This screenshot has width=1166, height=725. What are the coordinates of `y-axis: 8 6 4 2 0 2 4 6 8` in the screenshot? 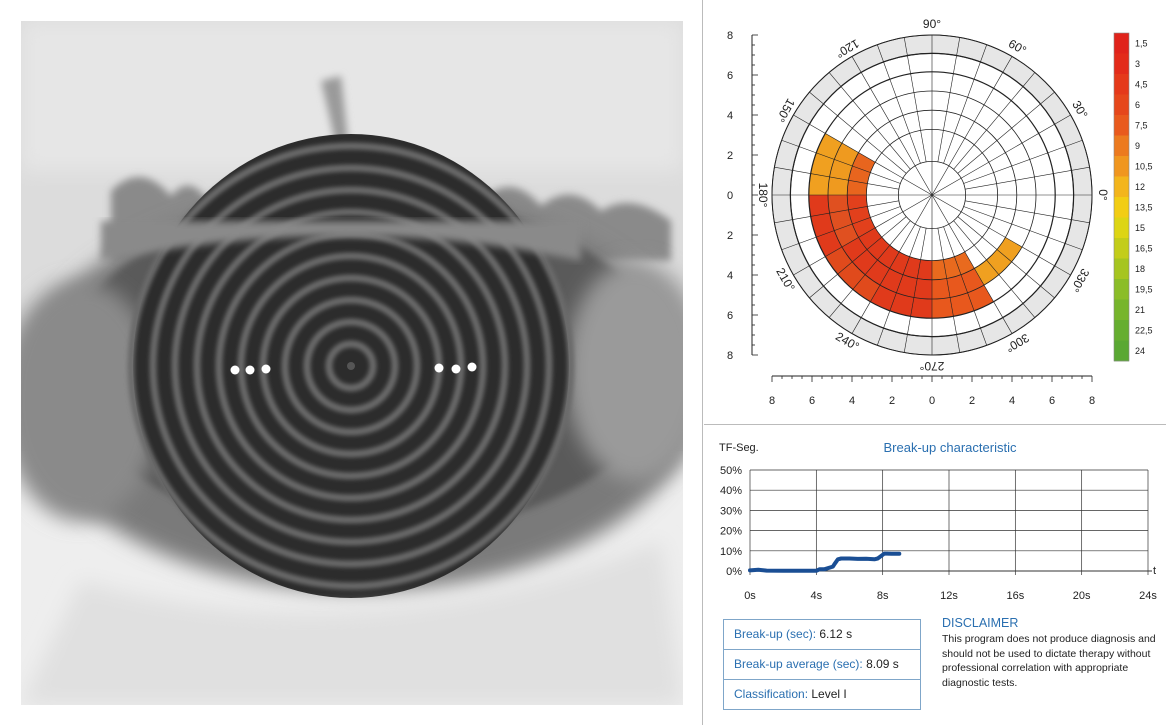 It's located at (742, 196).